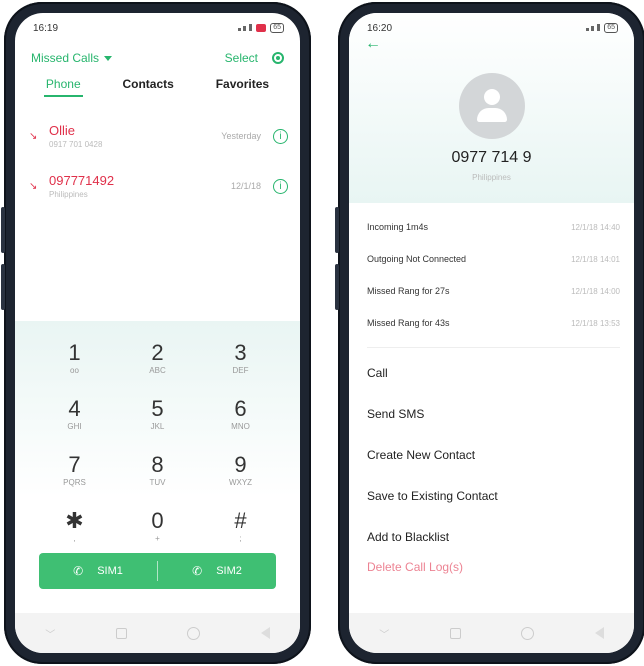 The height and width of the screenshot is (666, 644). What do you see at coordinates (63, 87) in the screenshot?
I see `tab-phone: Phone` at bounding box center [63, 87].